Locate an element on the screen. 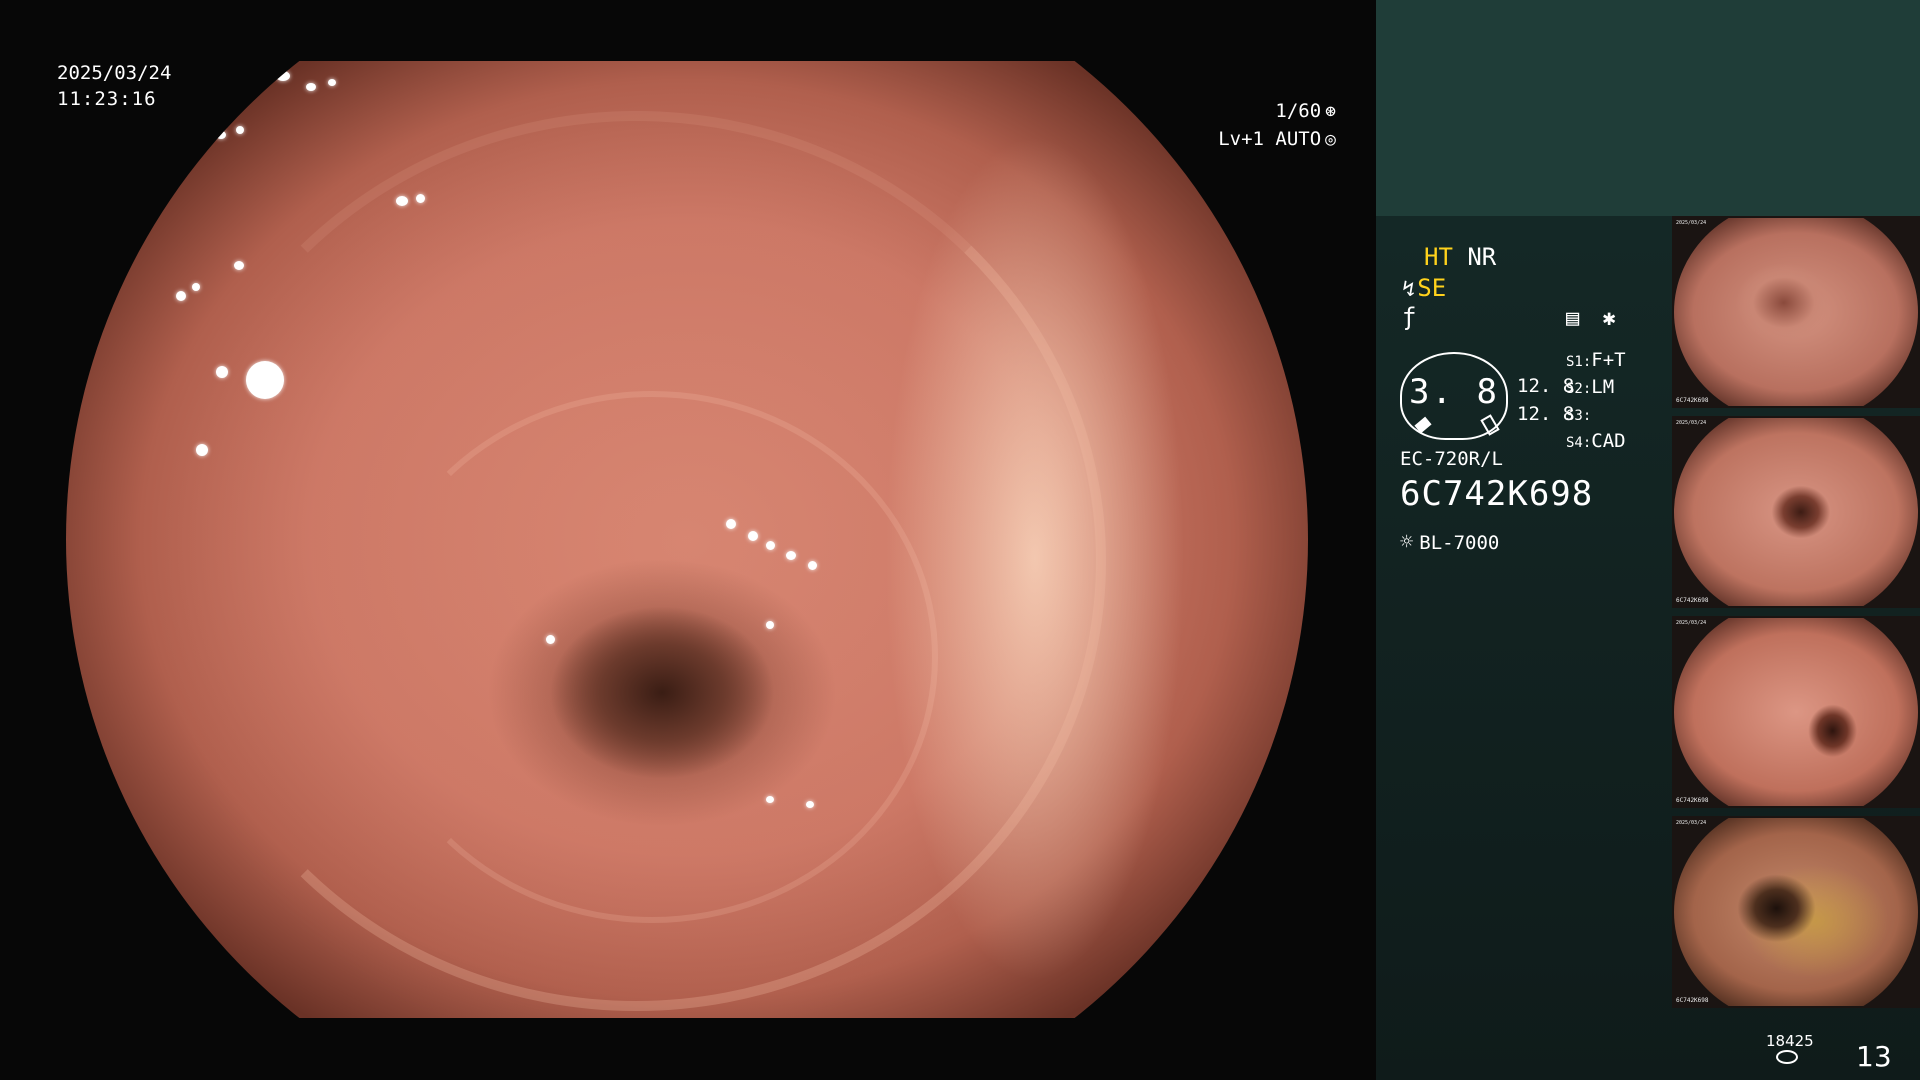 The width and height of the screenshot is (1920, 1080). scope-serial: 6C742K698 is located at coordinates (1497, 494).